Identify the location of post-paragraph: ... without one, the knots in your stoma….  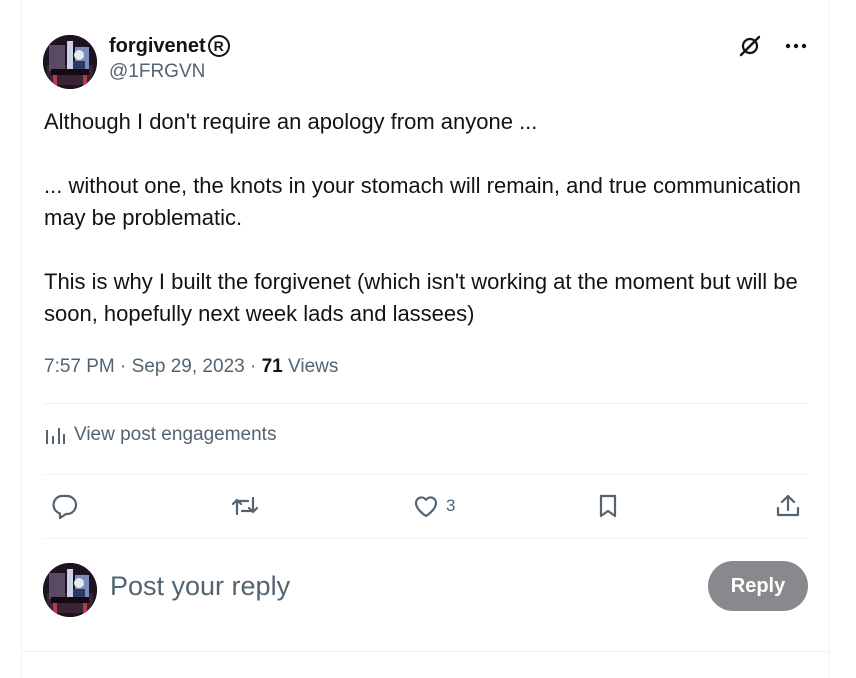
(426, 201).